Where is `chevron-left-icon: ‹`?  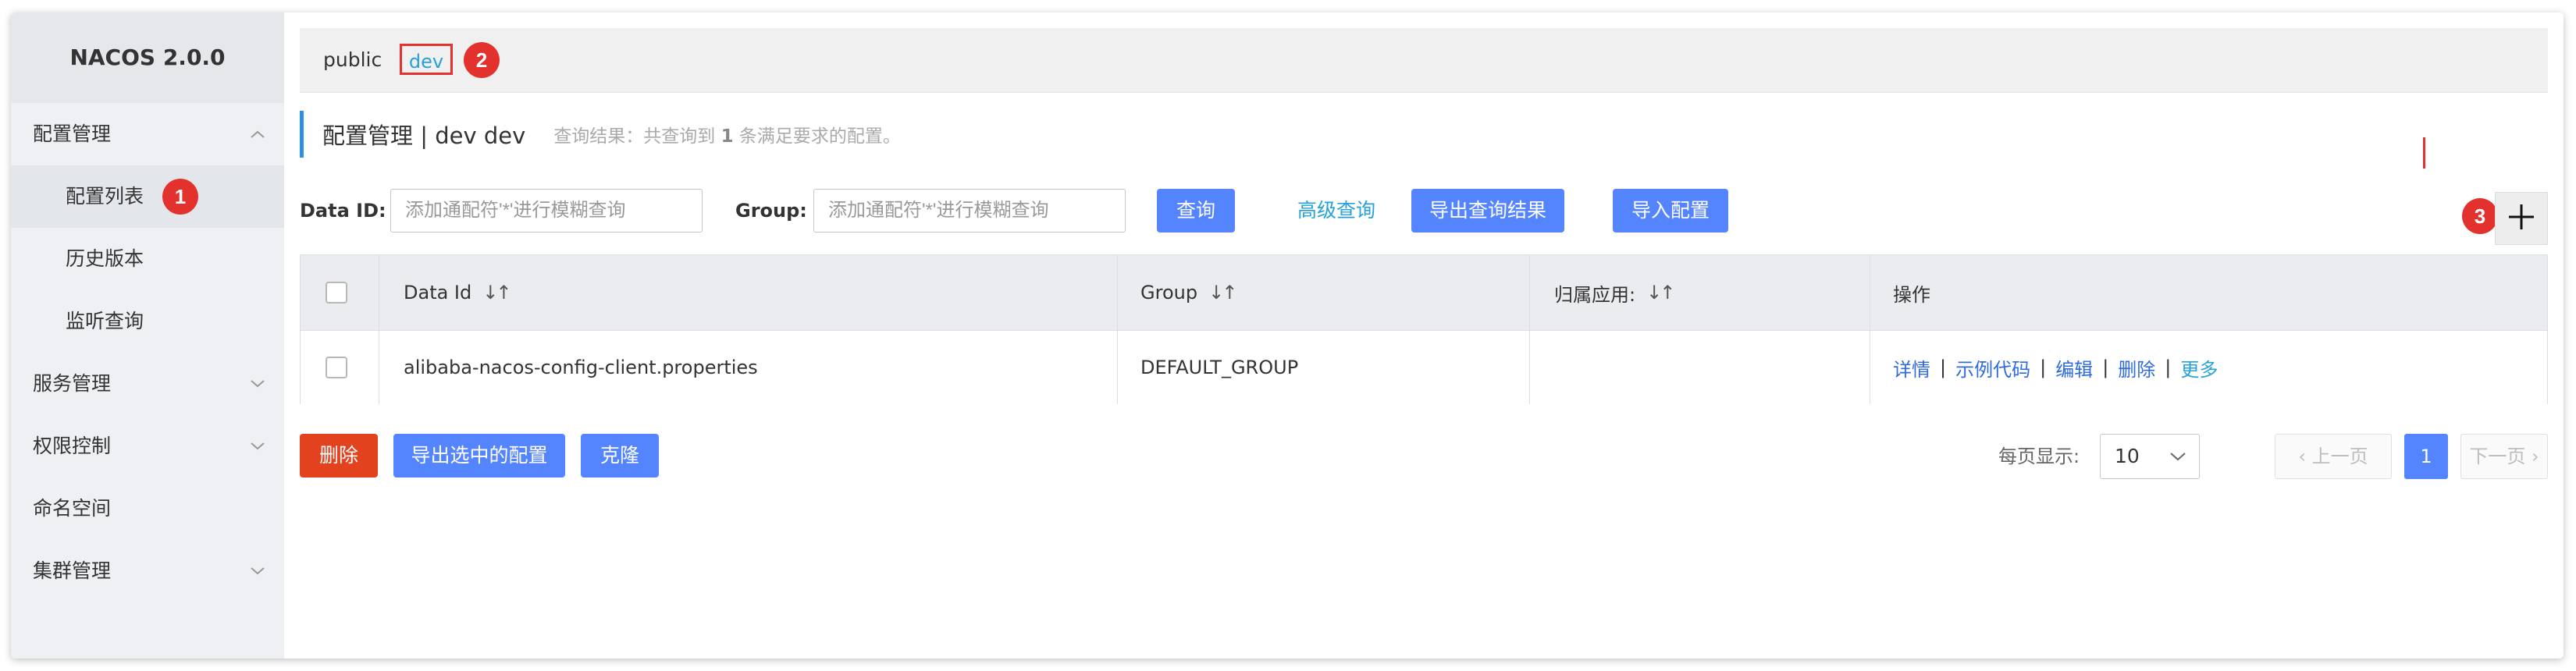
chevron-left-icon: ‹ is located at coordinates (2305, 456).